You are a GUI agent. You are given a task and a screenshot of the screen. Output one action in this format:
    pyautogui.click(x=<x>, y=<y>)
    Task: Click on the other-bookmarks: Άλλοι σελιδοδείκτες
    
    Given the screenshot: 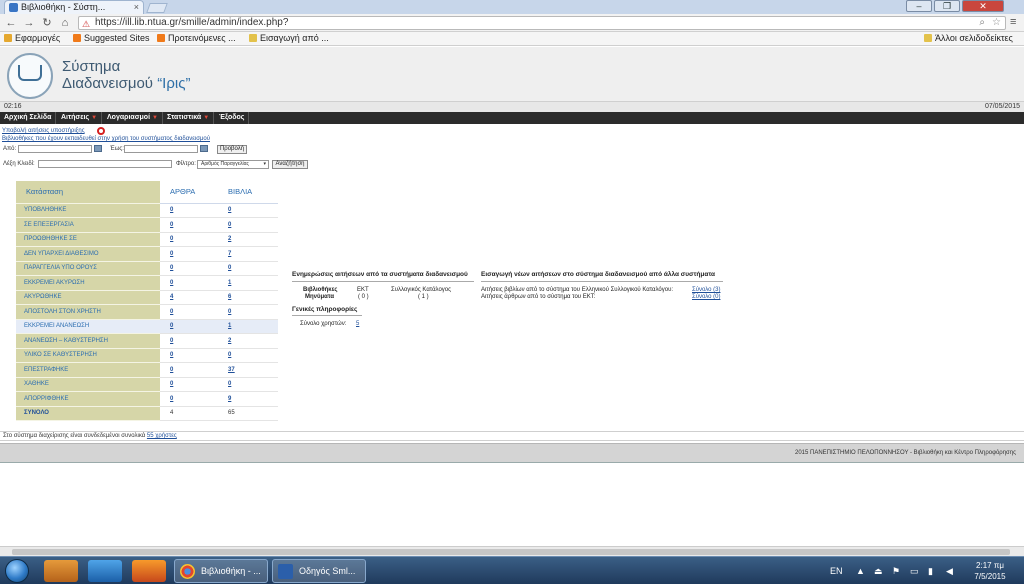 What is the action you would take?
    pyautogui.click(x=968, y=38)
    